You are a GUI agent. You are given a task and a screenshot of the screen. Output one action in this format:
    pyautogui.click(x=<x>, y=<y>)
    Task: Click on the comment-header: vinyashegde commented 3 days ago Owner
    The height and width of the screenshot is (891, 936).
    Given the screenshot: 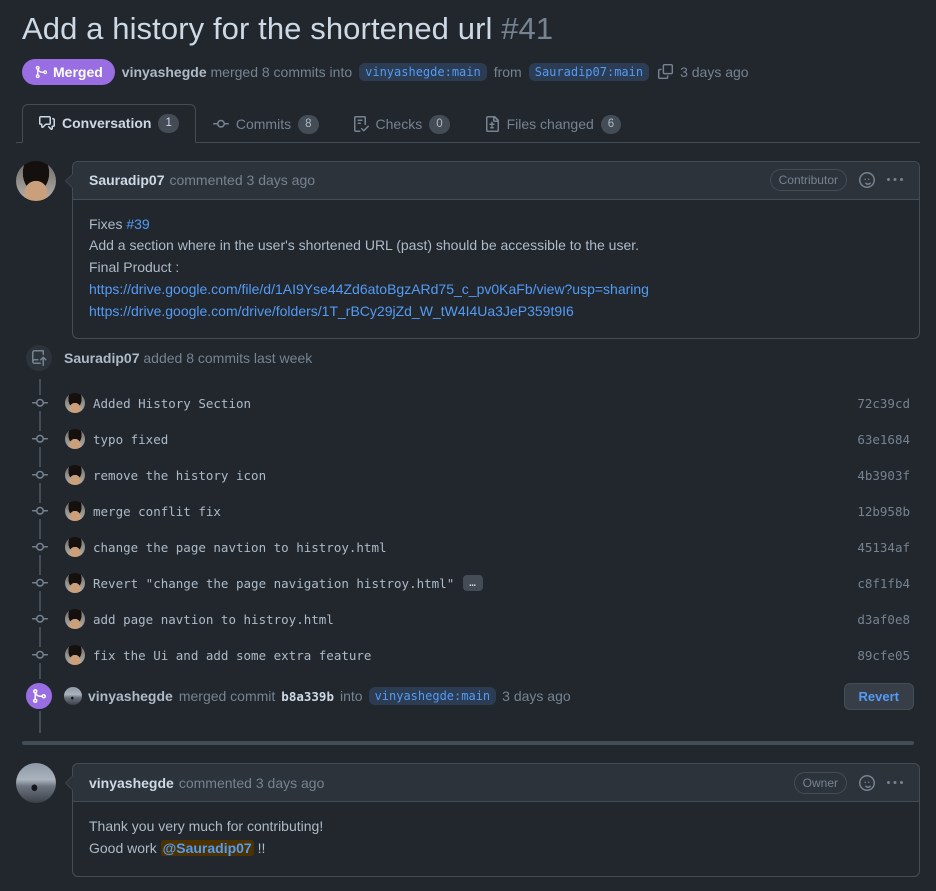 What is the action you would take?
    pyautogui.click(x=496, y=783)
    